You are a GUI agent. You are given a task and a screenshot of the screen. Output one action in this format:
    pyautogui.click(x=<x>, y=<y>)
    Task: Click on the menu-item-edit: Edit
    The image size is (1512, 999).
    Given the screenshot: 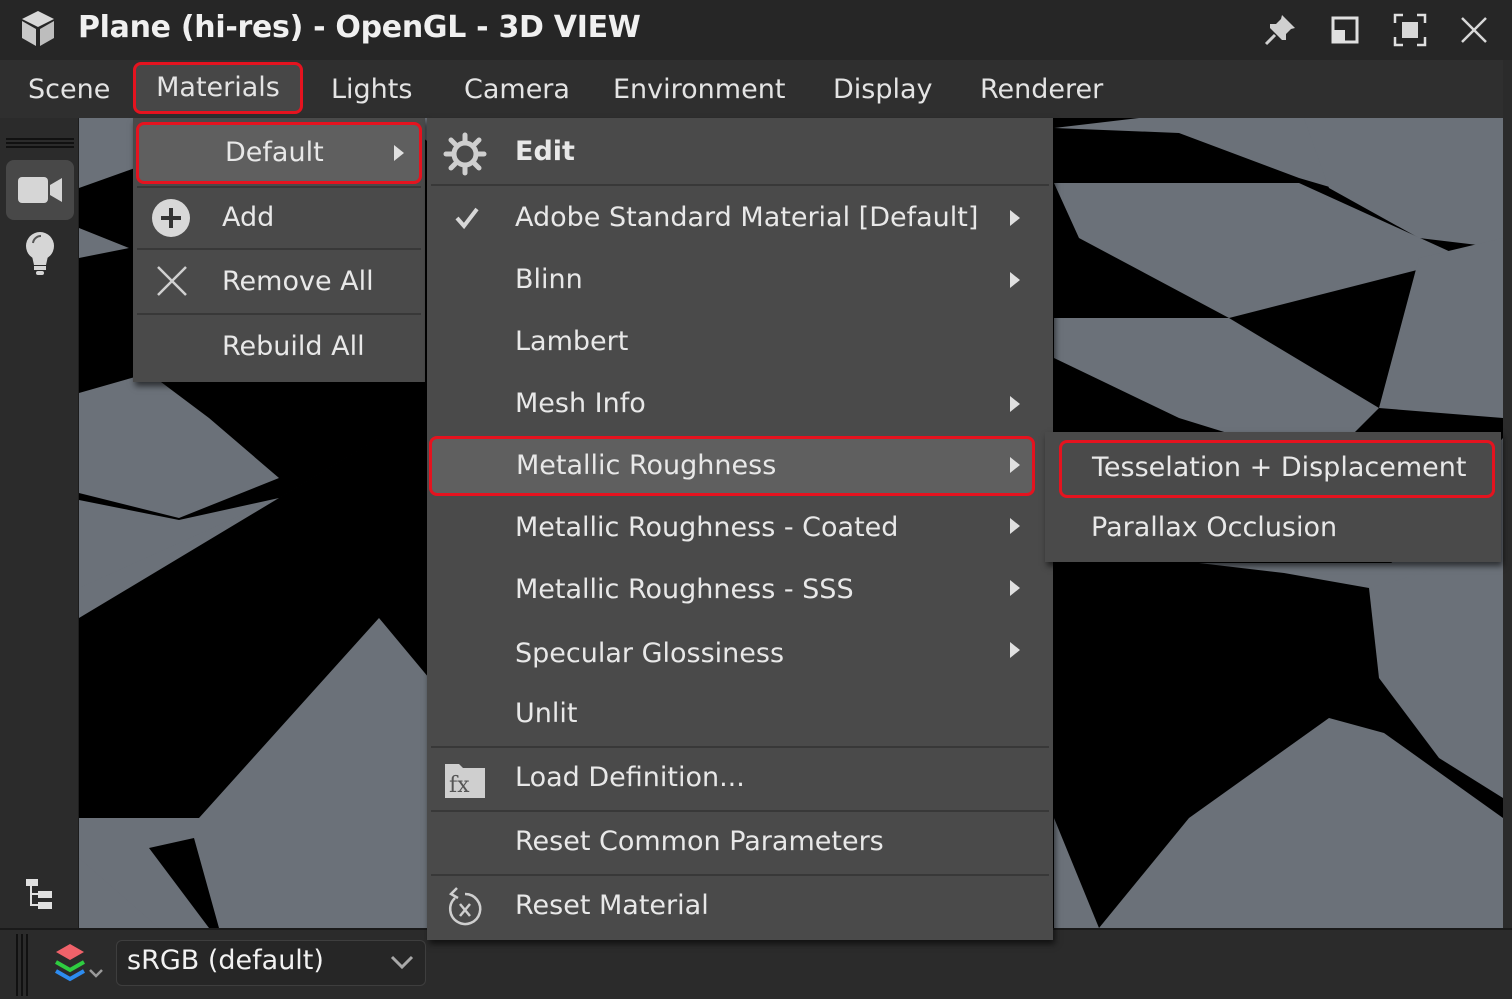 What is the action you would take?
    pyautogui.click(x=740, y=153)
    